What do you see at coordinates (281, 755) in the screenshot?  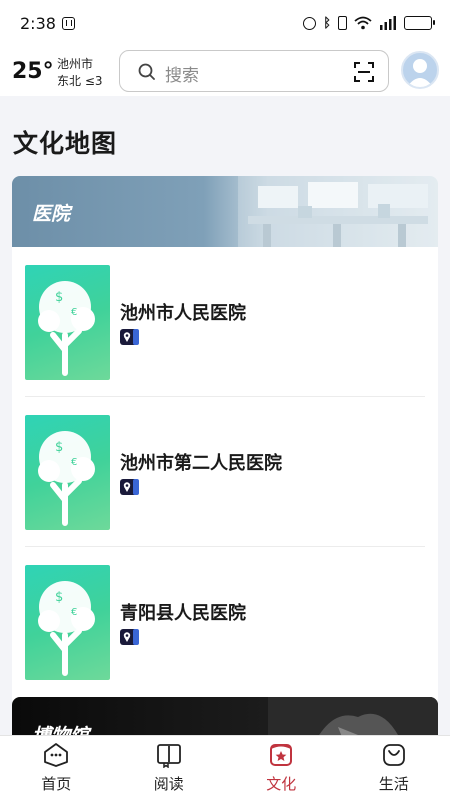 I see `culture-icon` at bounding box center [281, 755].